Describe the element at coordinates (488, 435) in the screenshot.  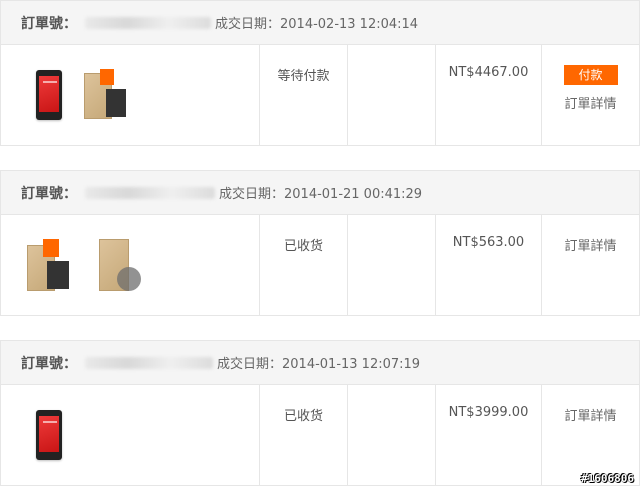
I see `order-price: NT$3999.00` at that location.